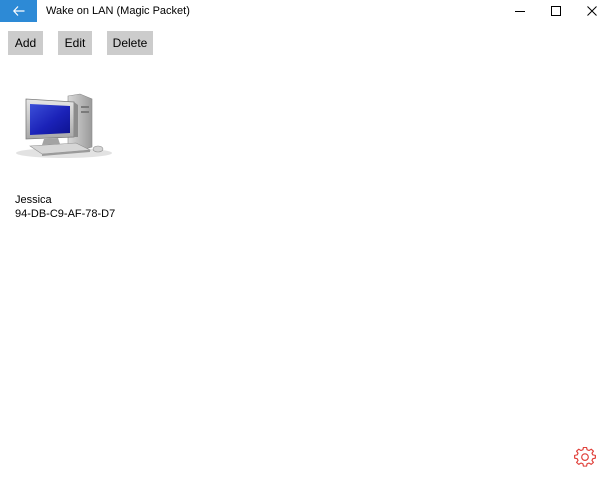 Image resolution: width=610 pixels, height=480 pixels. I want to click on gear-icon, so click(585, 456).